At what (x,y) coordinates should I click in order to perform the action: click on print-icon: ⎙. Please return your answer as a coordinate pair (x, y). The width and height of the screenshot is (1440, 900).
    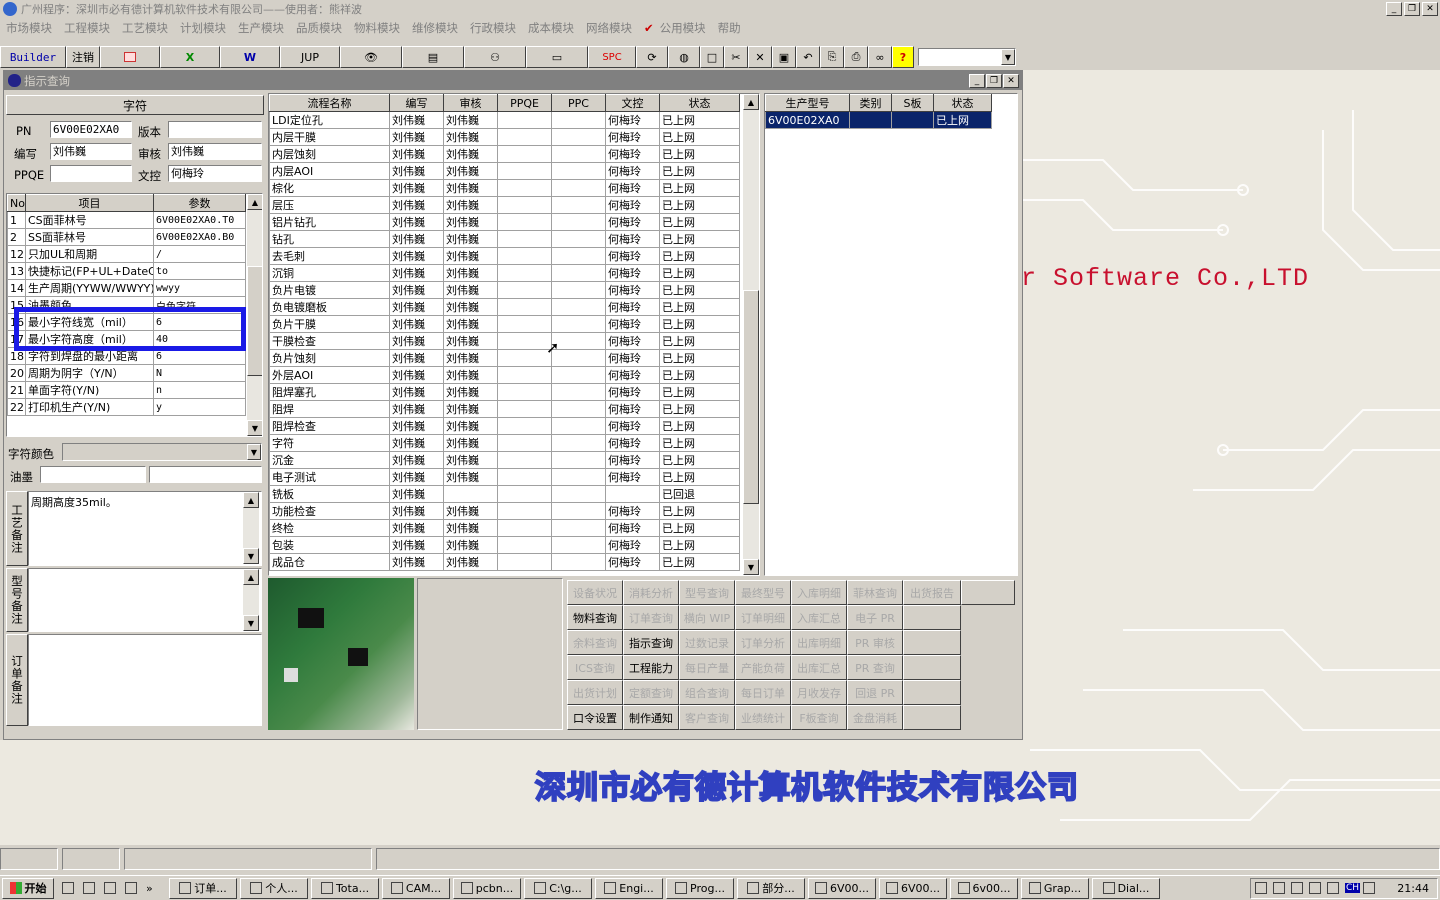
    Looking at the image, I should click on (856, 57).